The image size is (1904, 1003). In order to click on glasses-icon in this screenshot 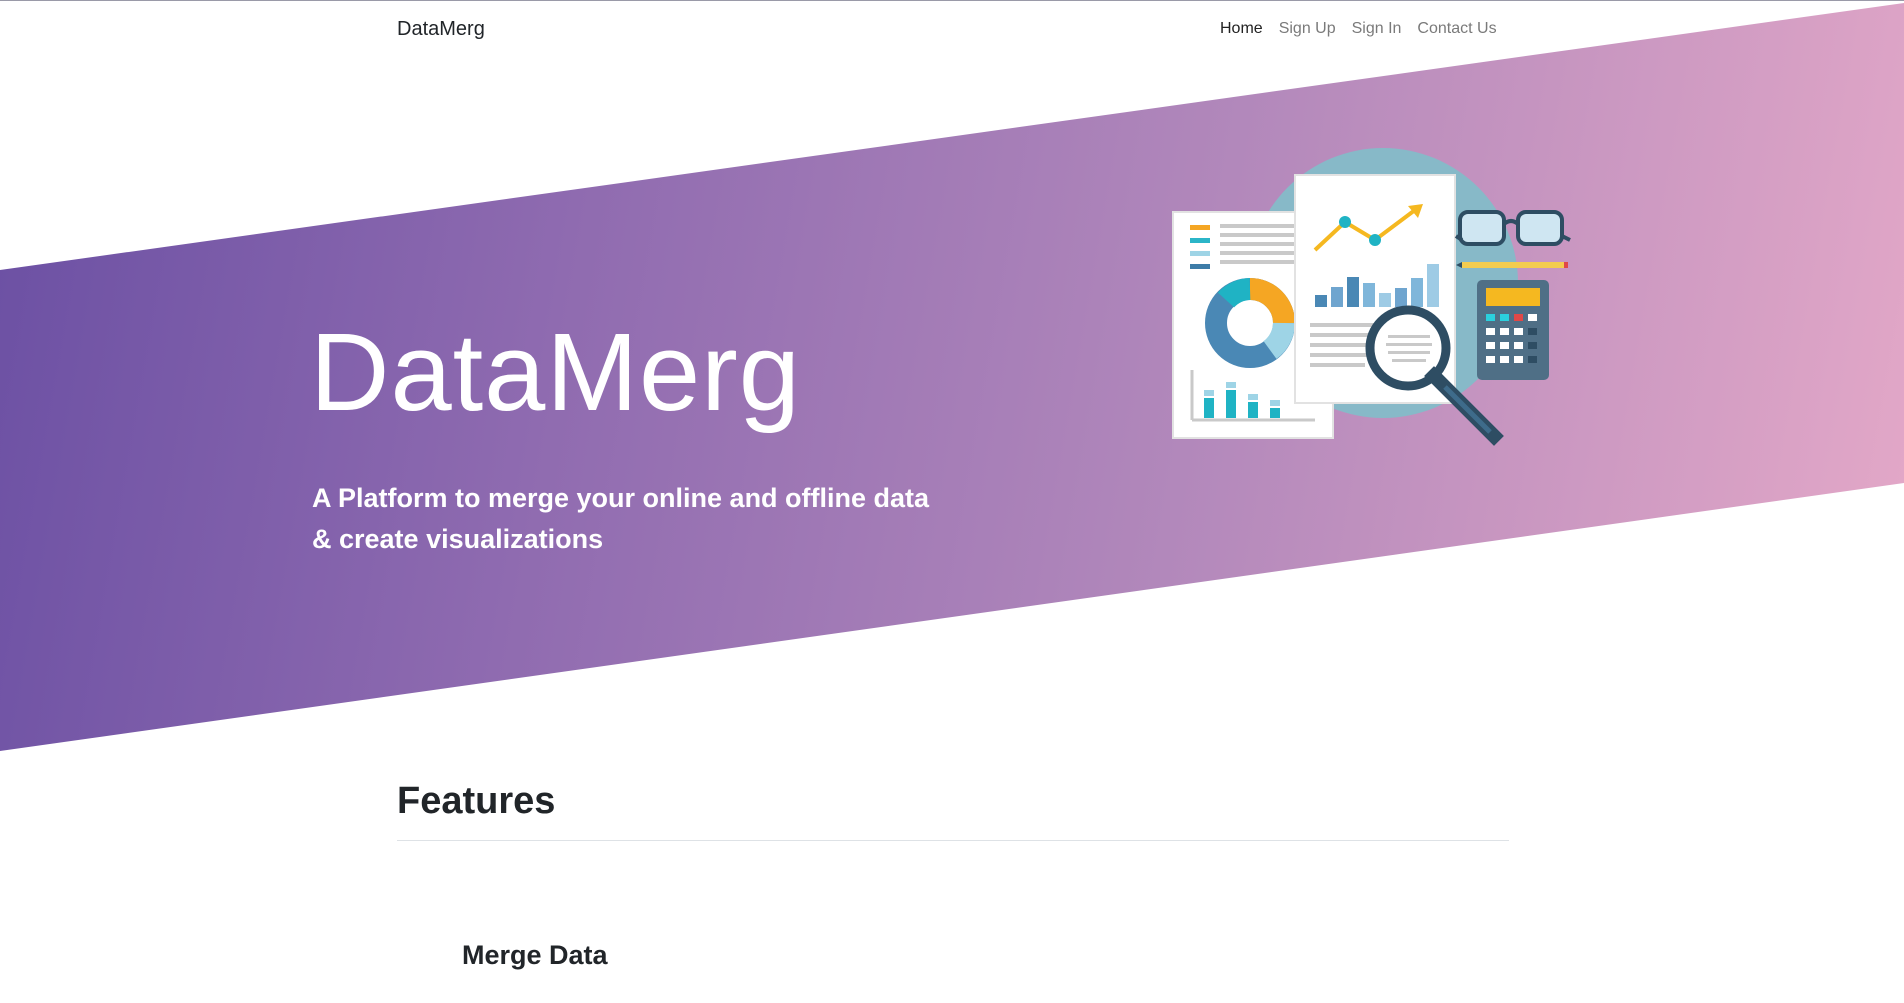, I will do `click(1512, 228)`.